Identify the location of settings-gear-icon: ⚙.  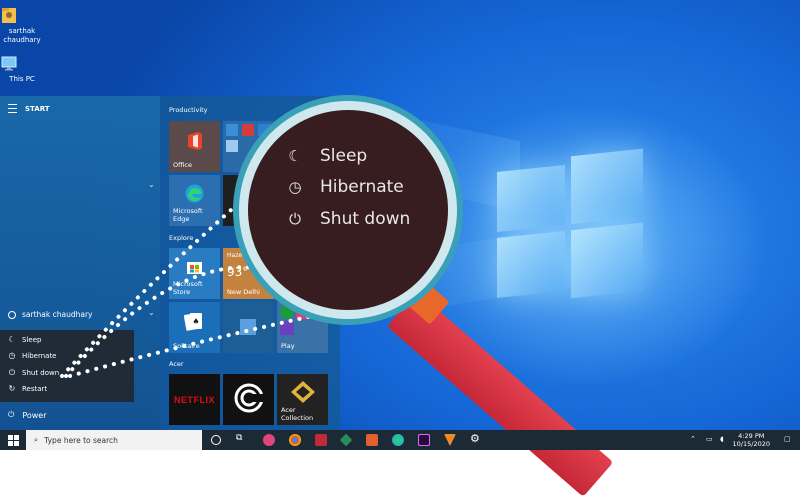
(476, 438).